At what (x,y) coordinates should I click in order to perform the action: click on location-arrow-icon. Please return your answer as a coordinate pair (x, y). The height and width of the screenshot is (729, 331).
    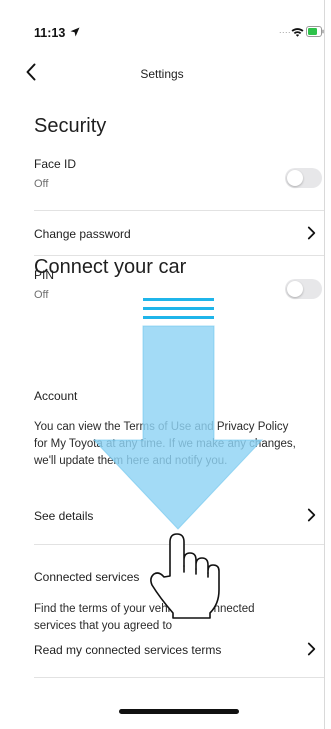
    Looking at the image, I should click on (75, 32).